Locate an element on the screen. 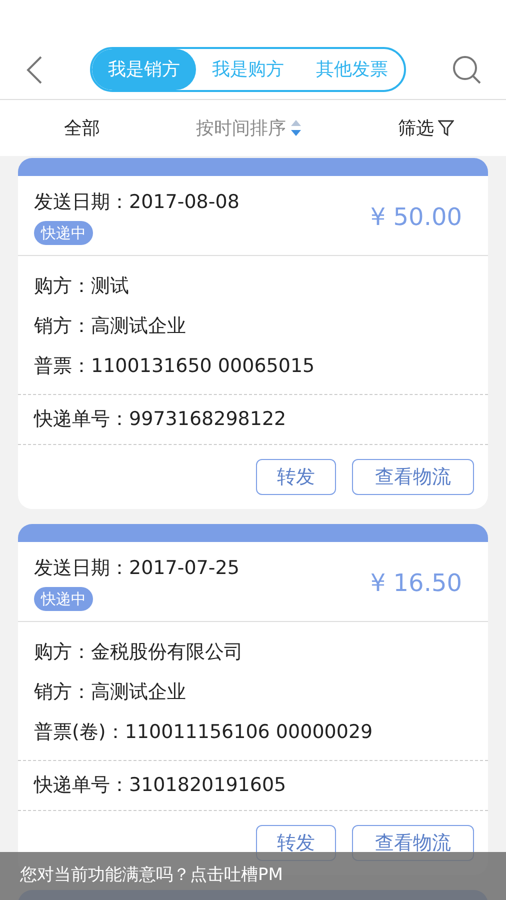 The width and height of the screenshot is (506, 900). amount: ¥ 50.00 is located at coordinates (416, 217).